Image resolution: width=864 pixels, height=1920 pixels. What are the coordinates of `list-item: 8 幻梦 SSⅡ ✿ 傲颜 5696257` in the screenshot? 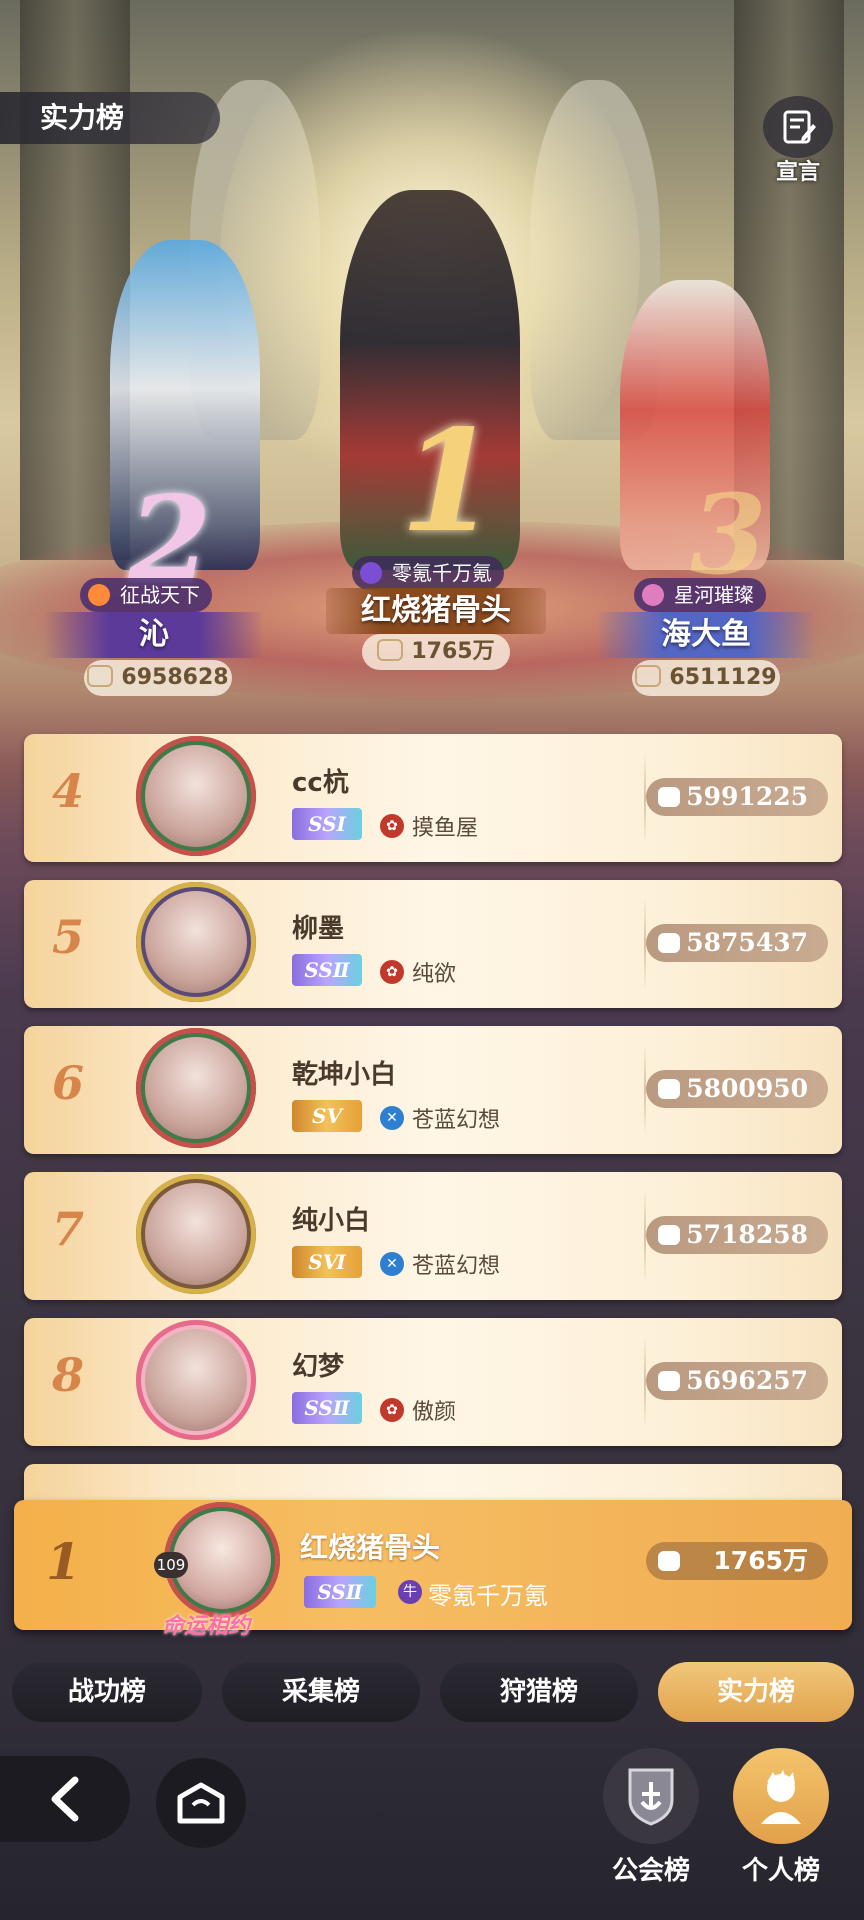 It's located at (433, 1382).